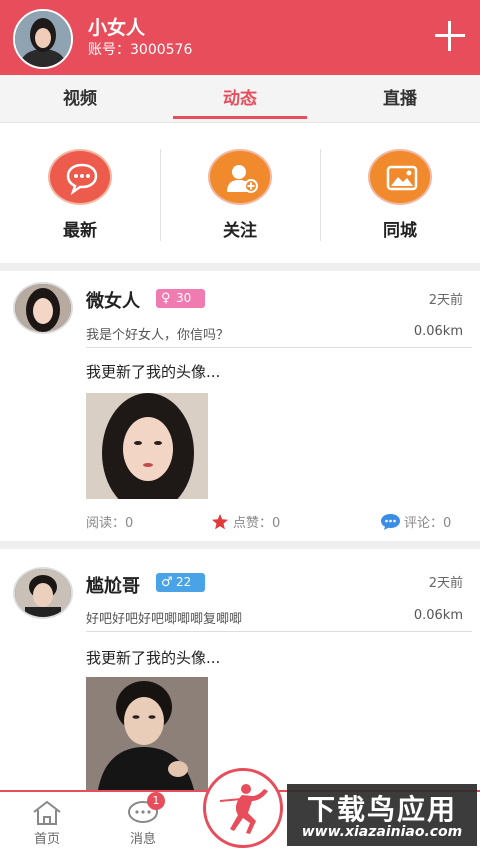 The height and width of the screenshot is (850, 480). What do you see at coordinates (382, 832) in the screenshot?
I see `watermark-url: www.xiazainiao.com` at bounding box center [382, 832].